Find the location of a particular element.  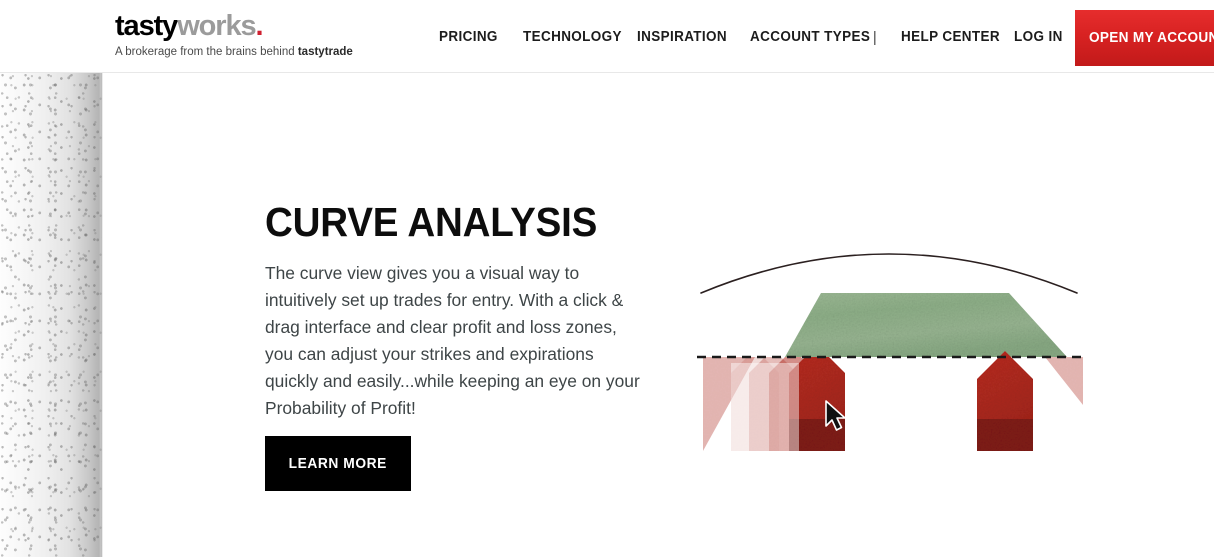

logo-wordmark: tastyworks. is located at coordinates (265, 26).